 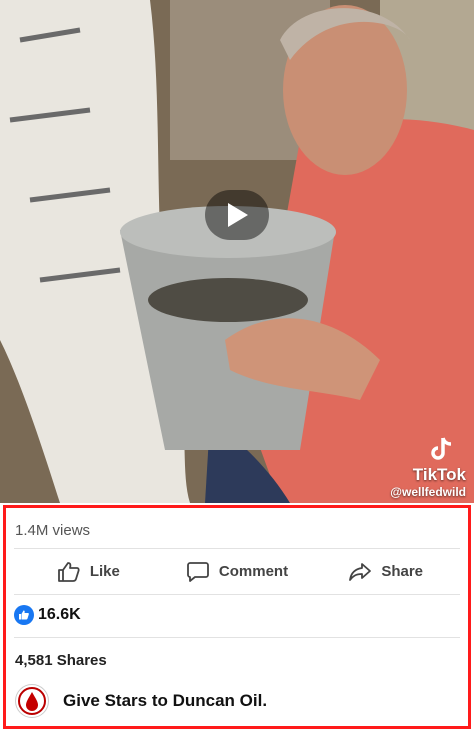 I want to click on comment-label: Comment, so click(x=253, y=571).